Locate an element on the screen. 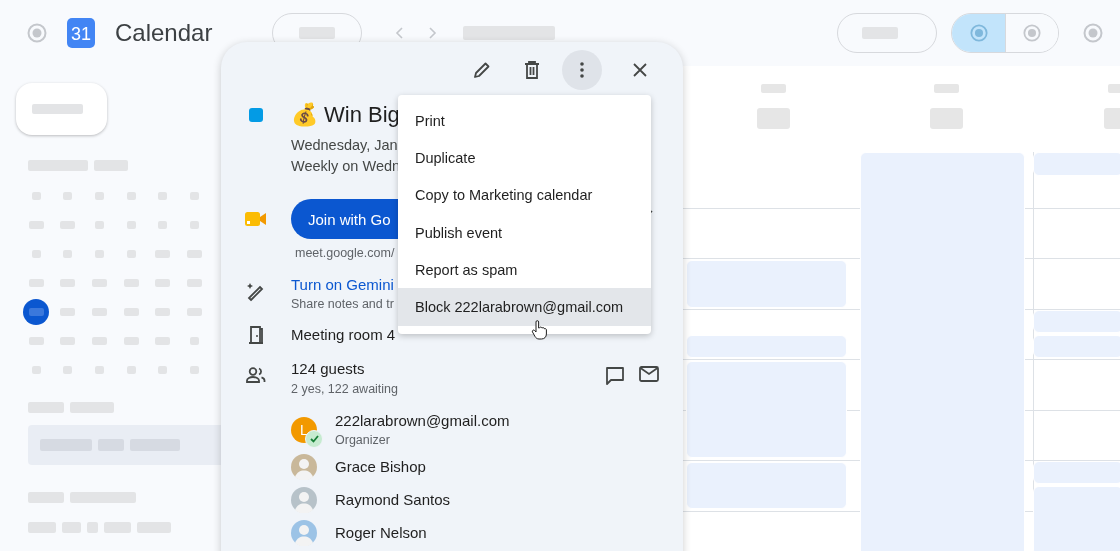 The height and width of the screenshot is (551, 1120). menu-item: Report as spam is located at coordinates (524, 270).